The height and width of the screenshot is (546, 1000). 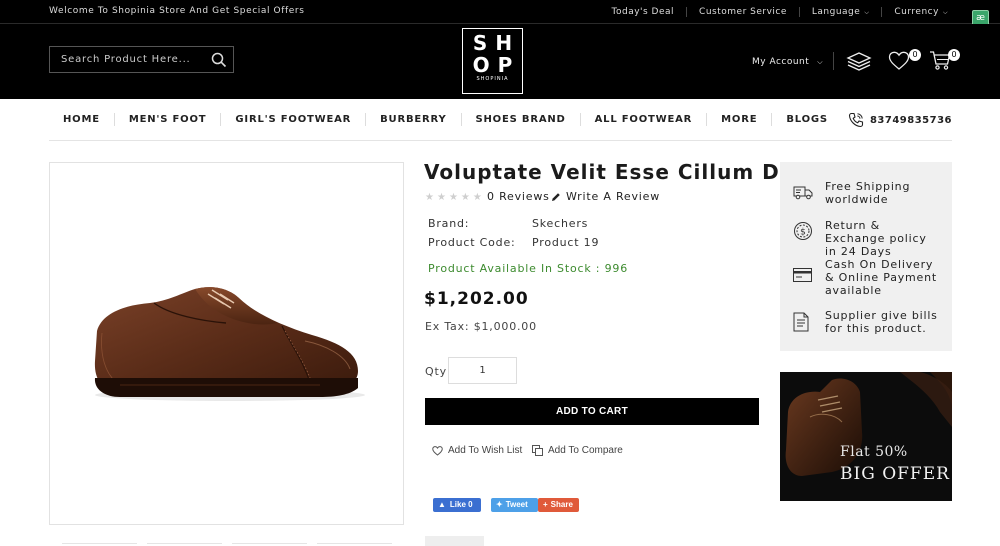 What do you see at coordinates (895, 474) in the screenshot?
I see `banner-offer-text: BIG OFFER` at bounding box center [895, 474].